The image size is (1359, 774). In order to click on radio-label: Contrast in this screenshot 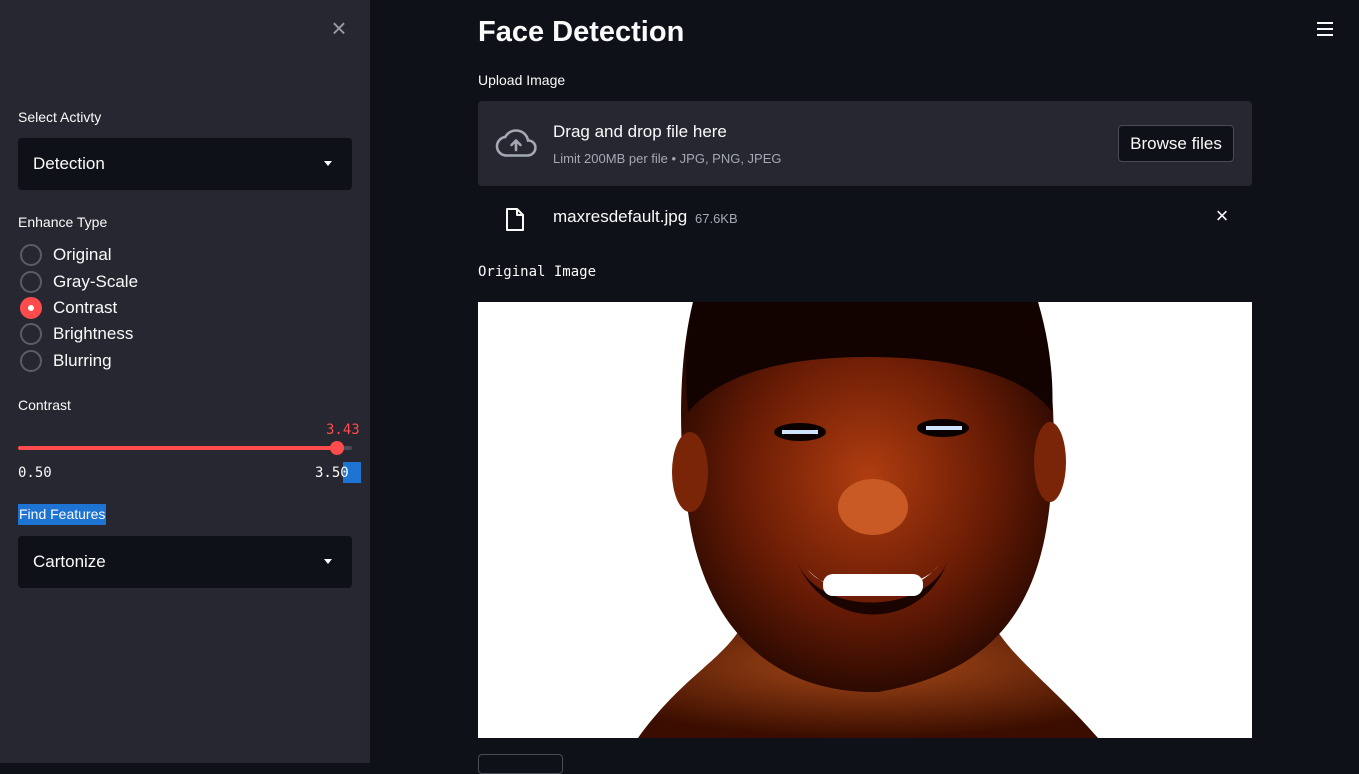, I will do `click(85, 307)`.